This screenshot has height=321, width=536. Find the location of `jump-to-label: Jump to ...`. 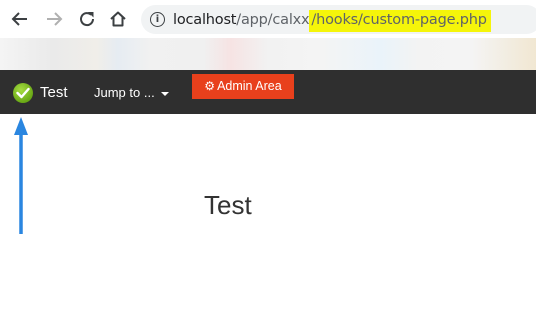

jump-to-label: Jump to ... is located at coordinates (124, 92).